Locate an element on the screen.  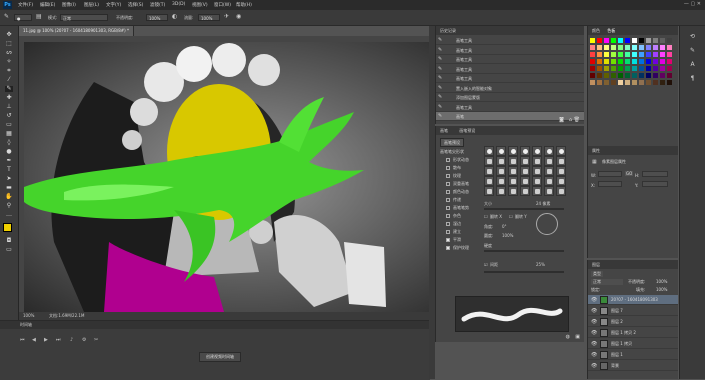
menu-layer: 图层(L) is located at coordinates (91, 5).